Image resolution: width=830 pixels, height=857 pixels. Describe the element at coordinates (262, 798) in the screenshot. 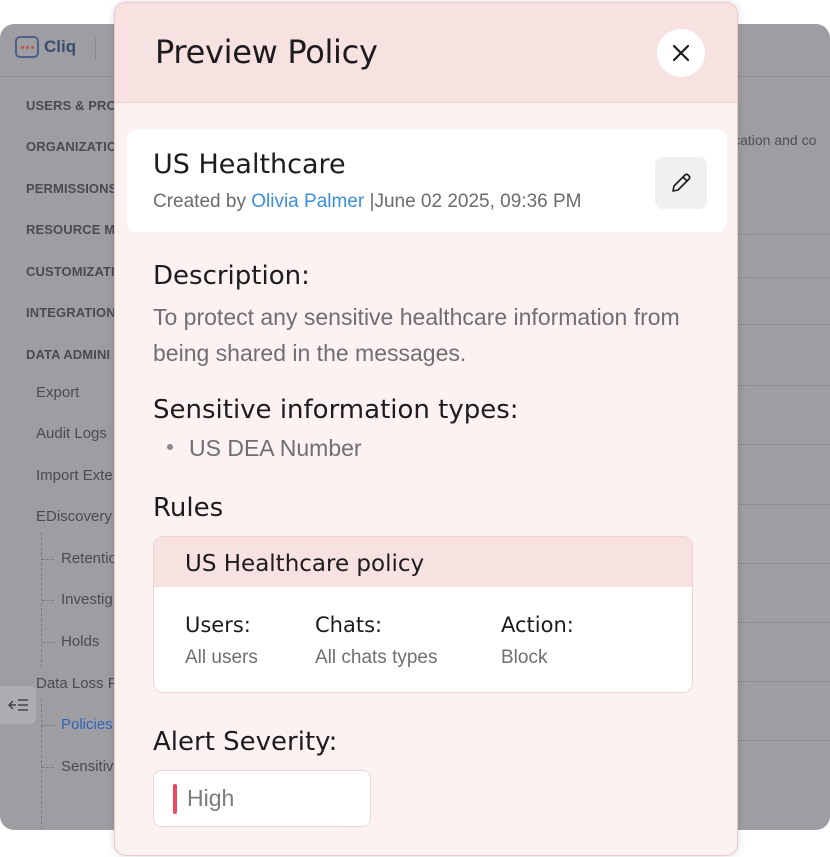

I see `alert-severity-field: High` at that location.